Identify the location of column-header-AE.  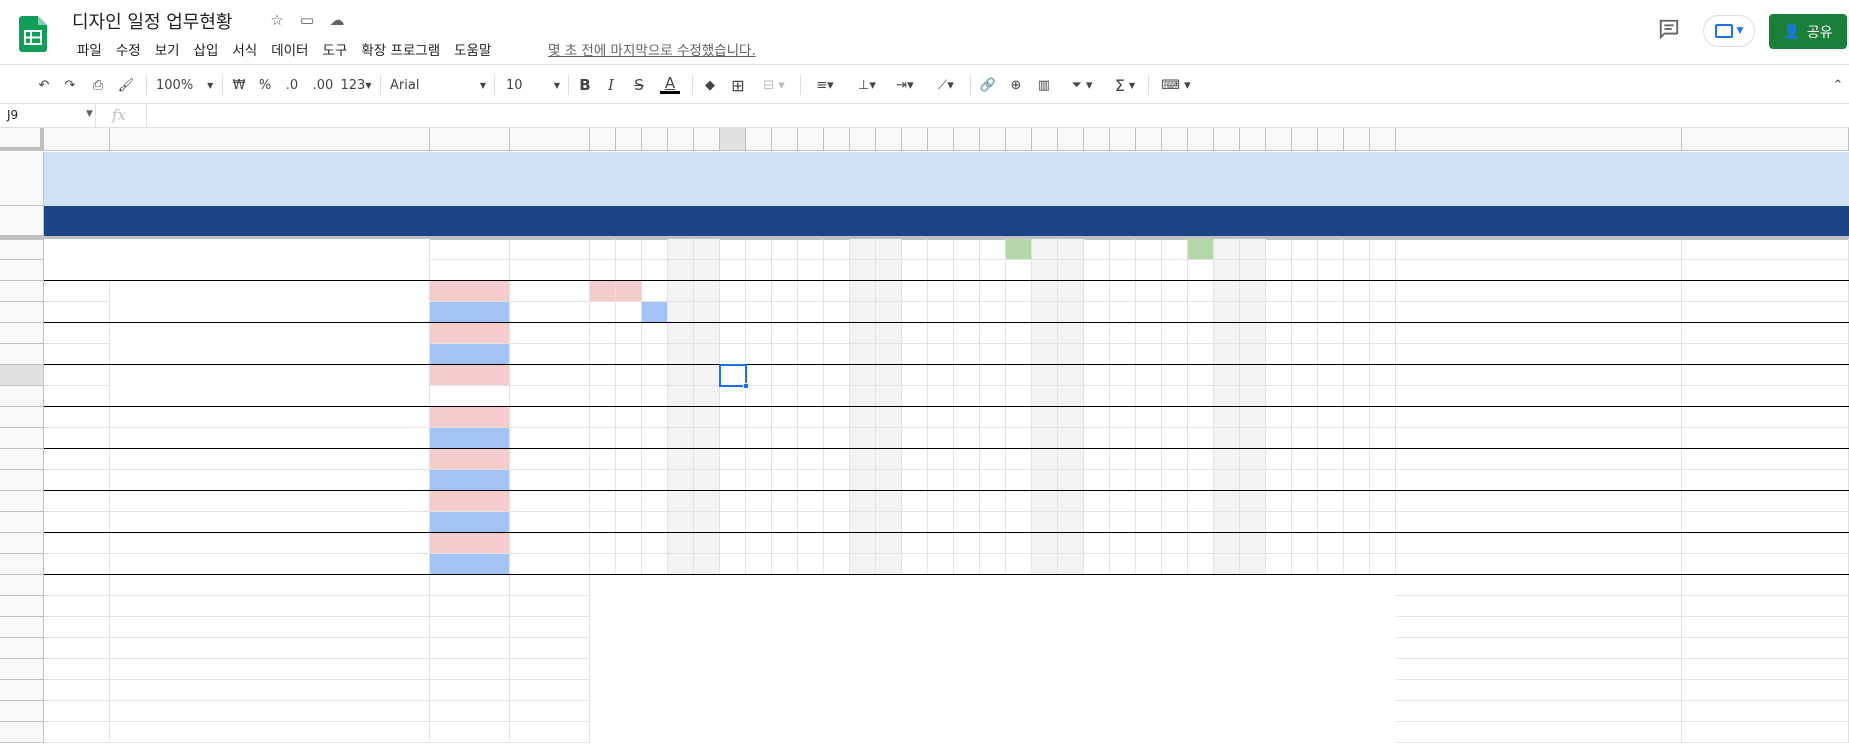
(1279, 139).